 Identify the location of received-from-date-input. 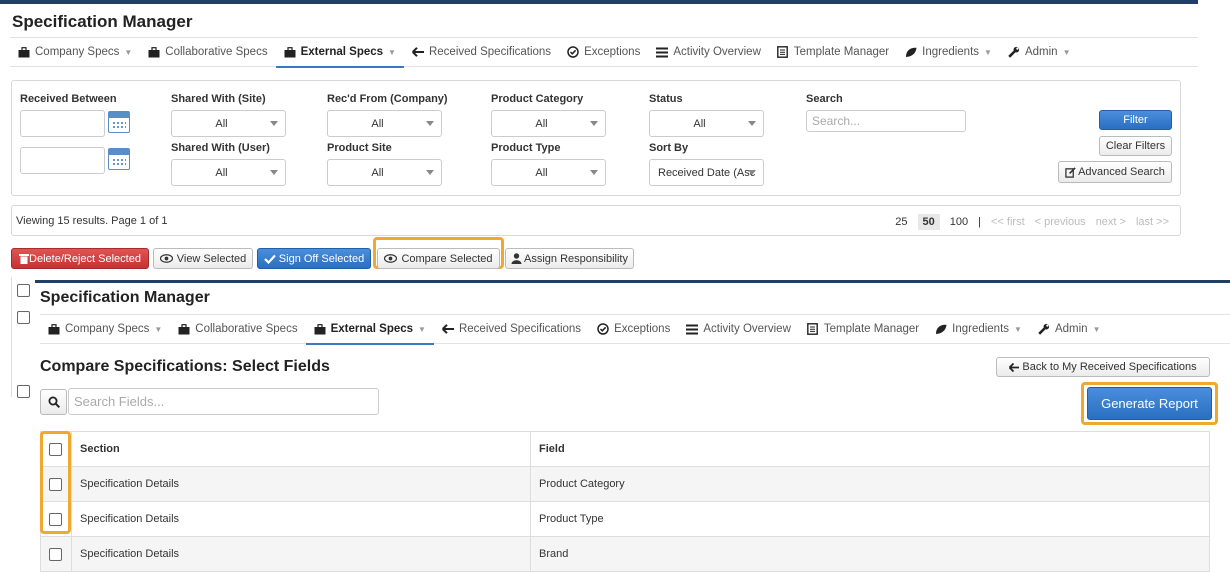
(62, 123).